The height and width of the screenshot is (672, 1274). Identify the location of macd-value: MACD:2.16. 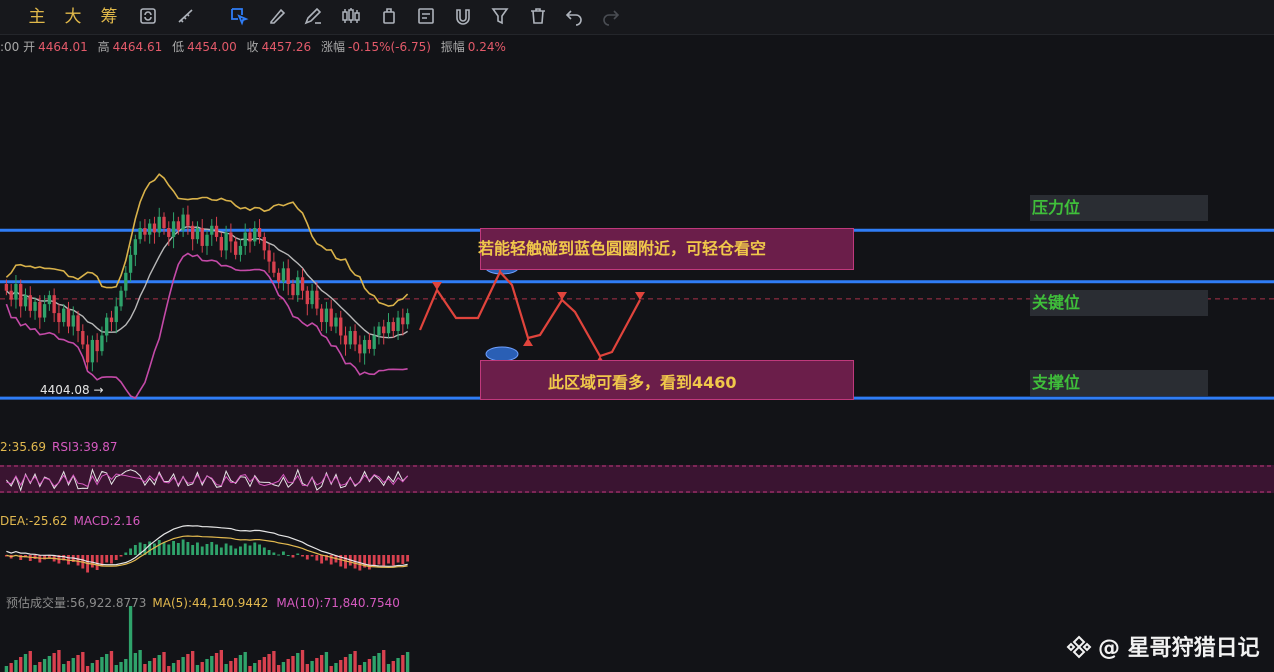
(107, 521).